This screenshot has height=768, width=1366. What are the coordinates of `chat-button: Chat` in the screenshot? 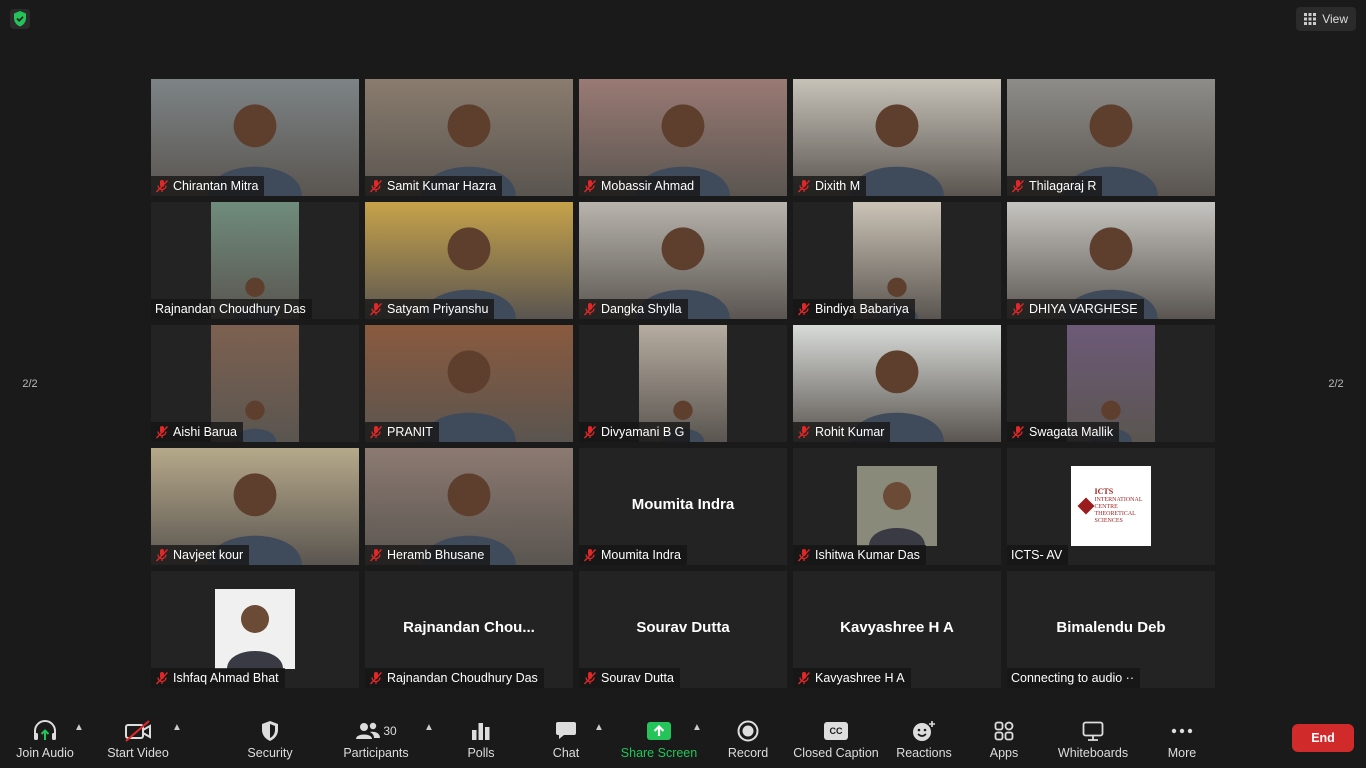 It's located at (566, 742).